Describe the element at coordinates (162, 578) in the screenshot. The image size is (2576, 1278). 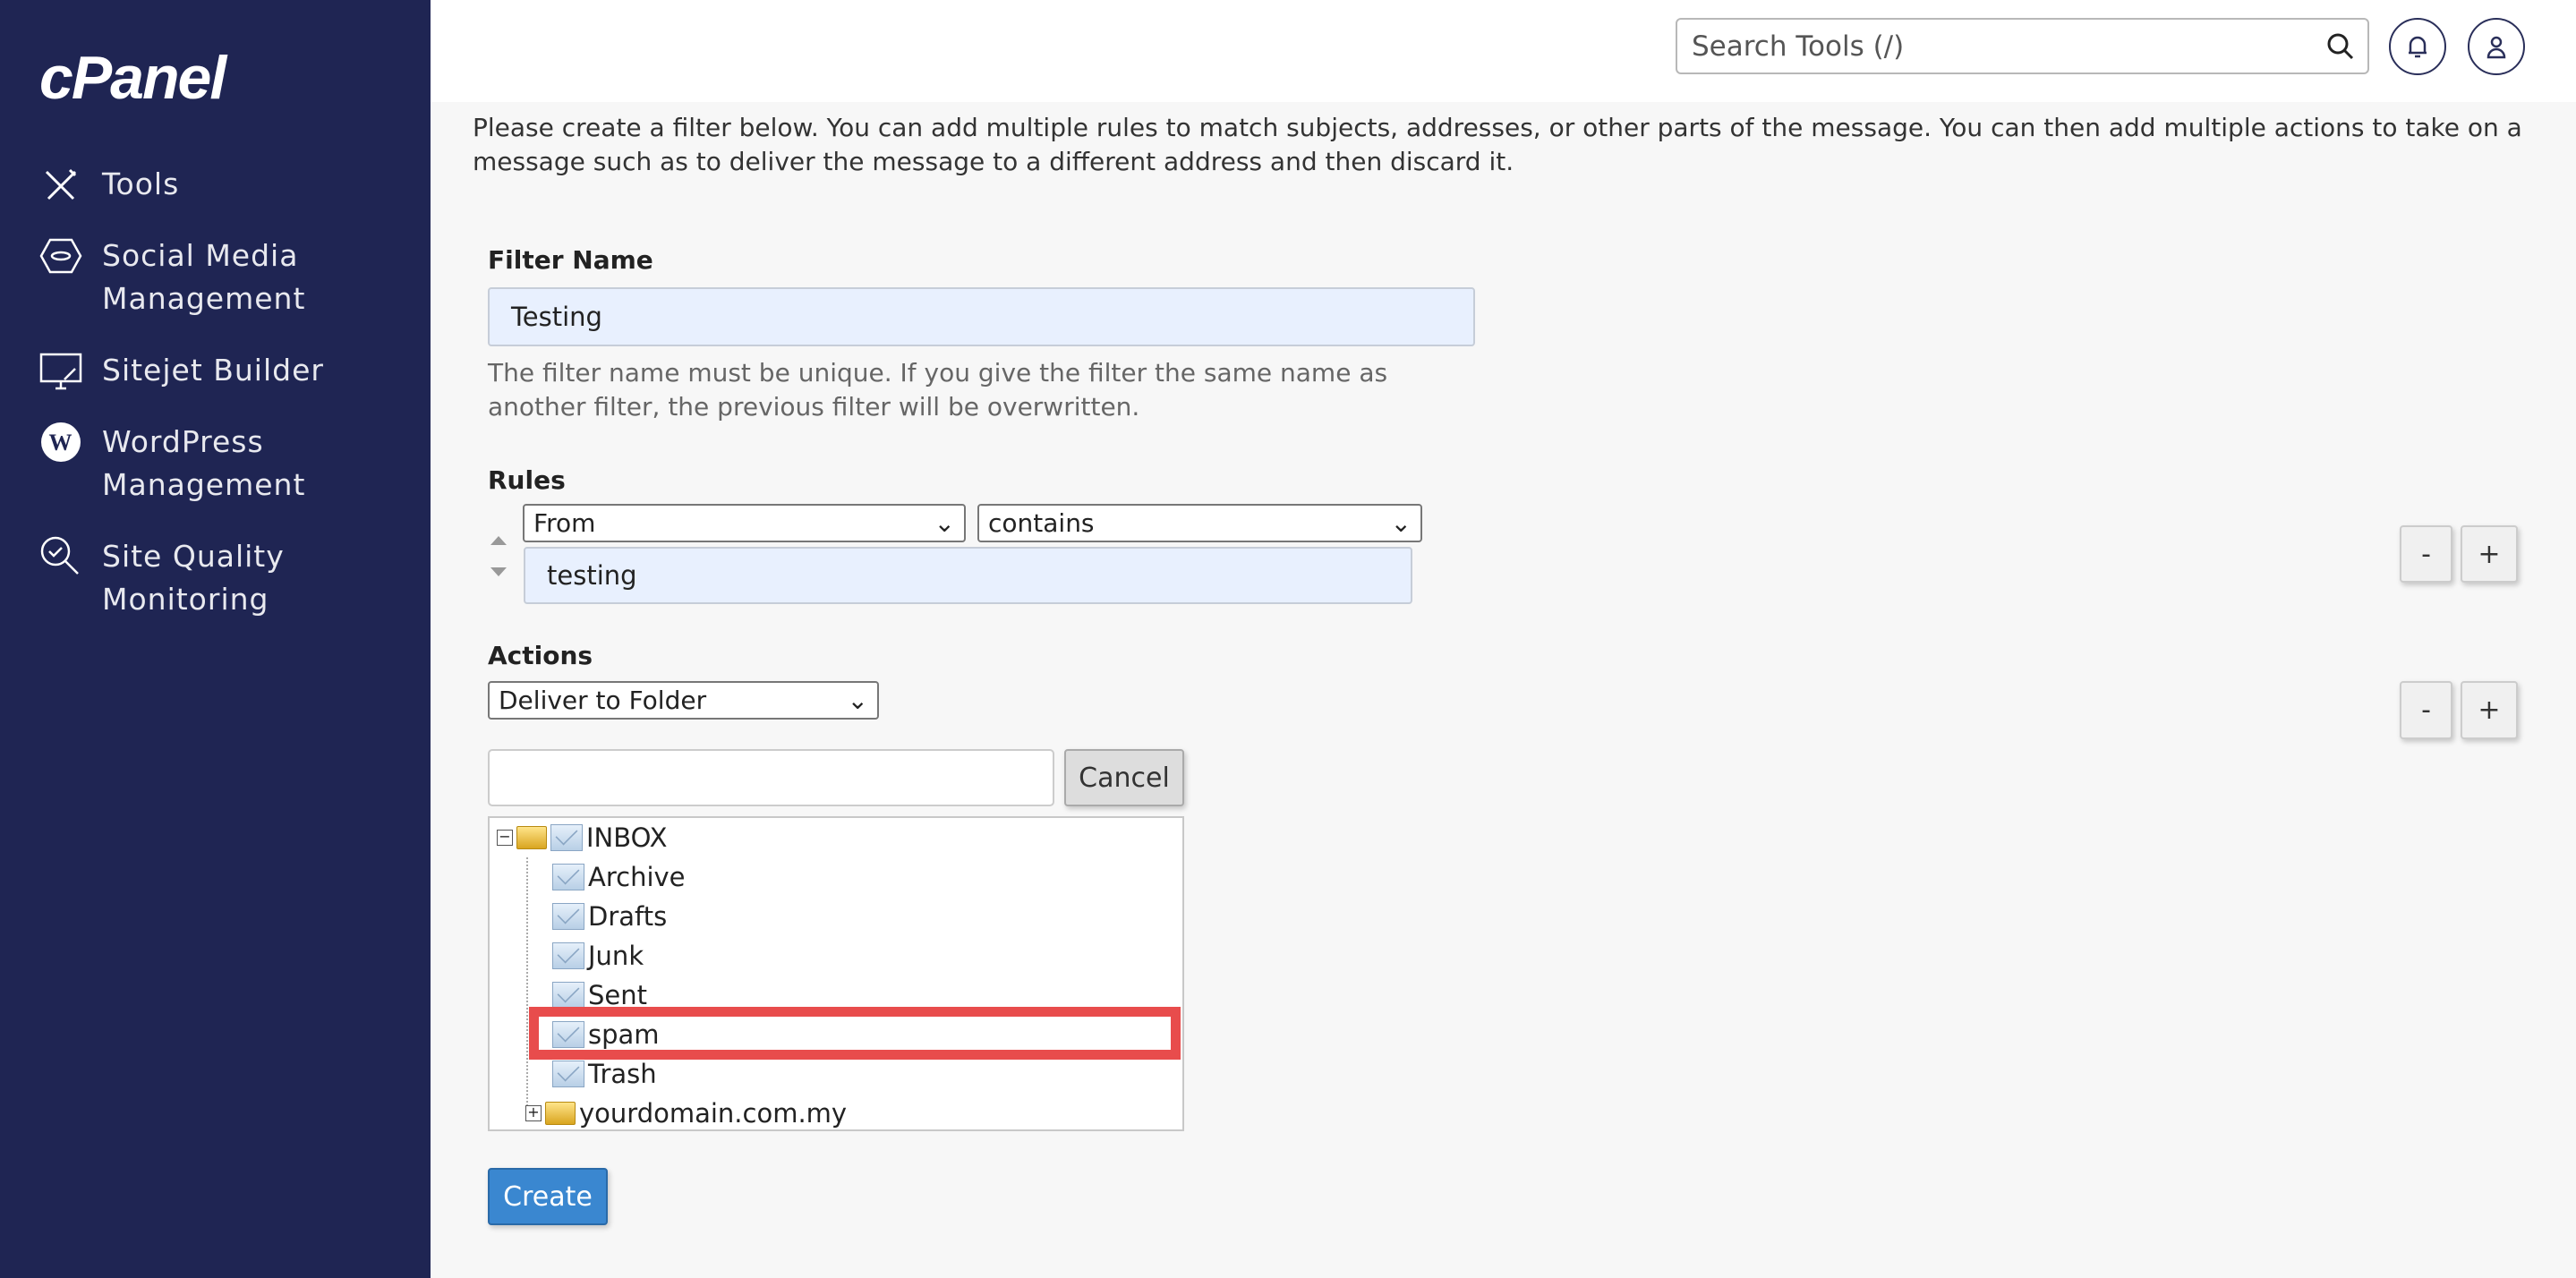
I see `sidebar-item-site-quality: Site Quality Monitoring` at that location.